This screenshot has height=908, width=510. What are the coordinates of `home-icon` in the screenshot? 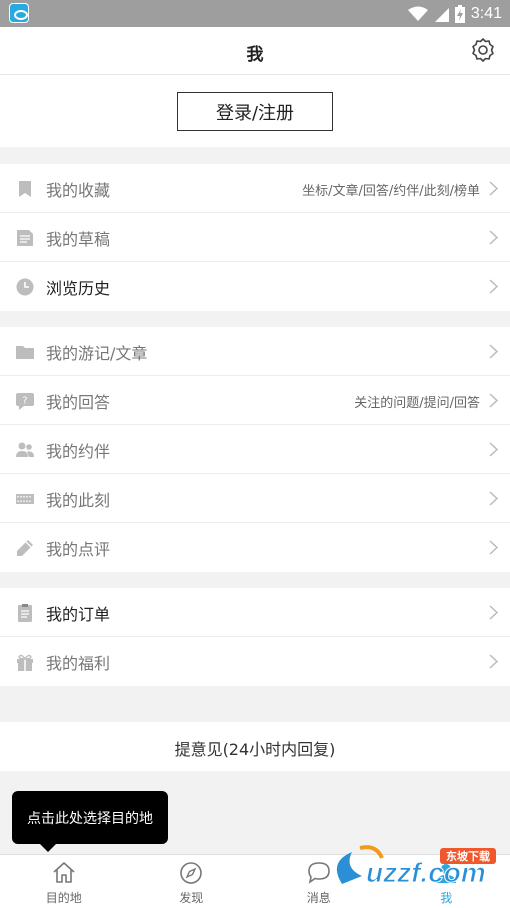 It's located at (64, 872).